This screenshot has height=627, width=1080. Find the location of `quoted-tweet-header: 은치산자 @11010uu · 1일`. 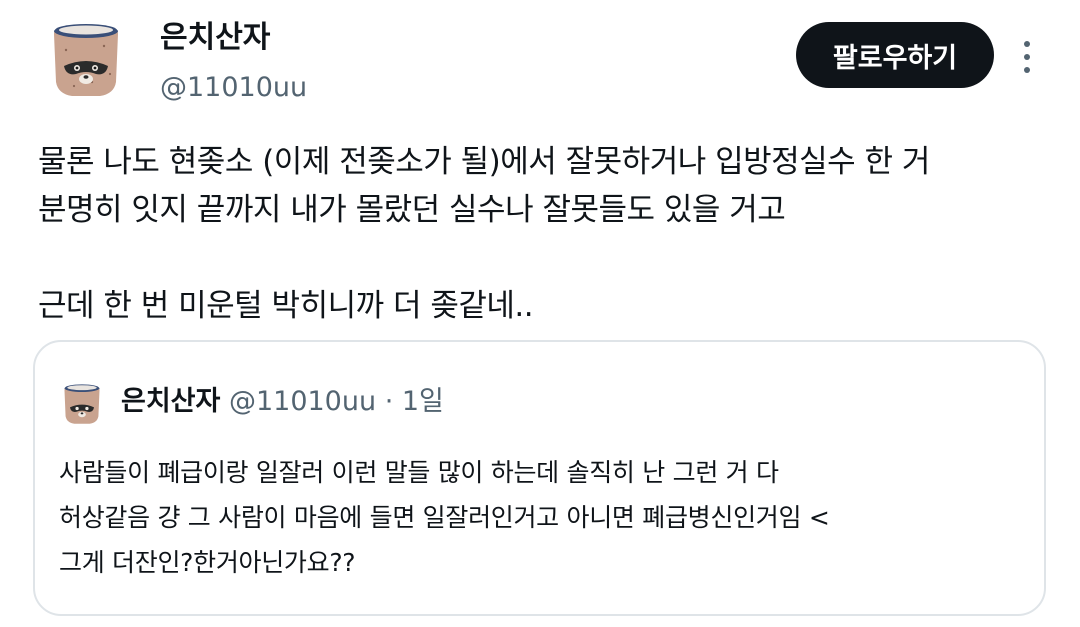

quoted-tweet-header: 은치산자 @11010uu · 1일 is located at coordinates (282, 402).